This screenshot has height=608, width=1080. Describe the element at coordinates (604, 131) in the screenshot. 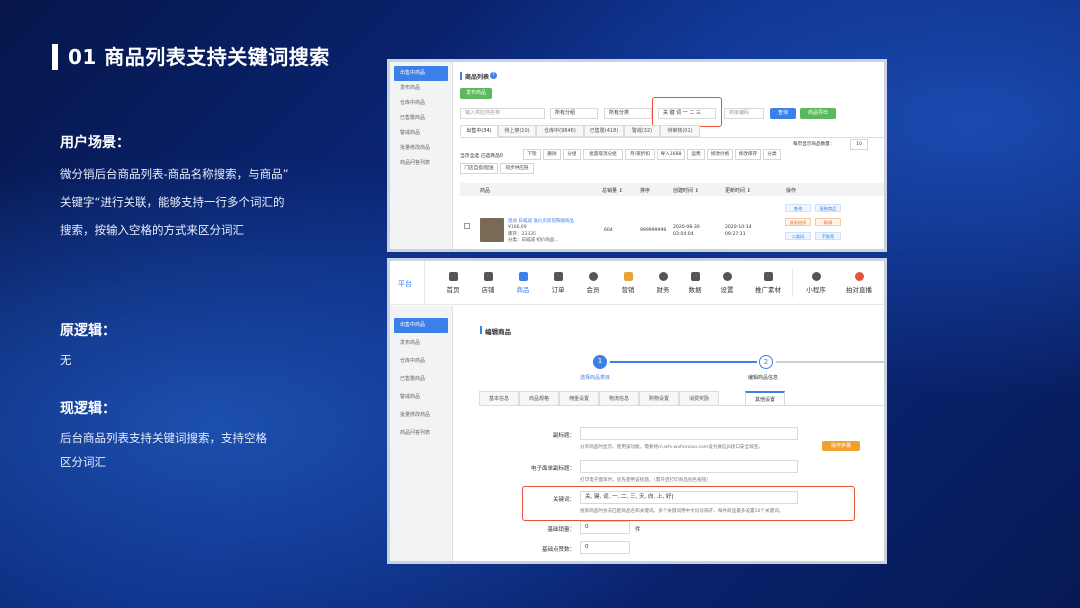

I see `tab-sold-out: 已售罄(418)` at that location.